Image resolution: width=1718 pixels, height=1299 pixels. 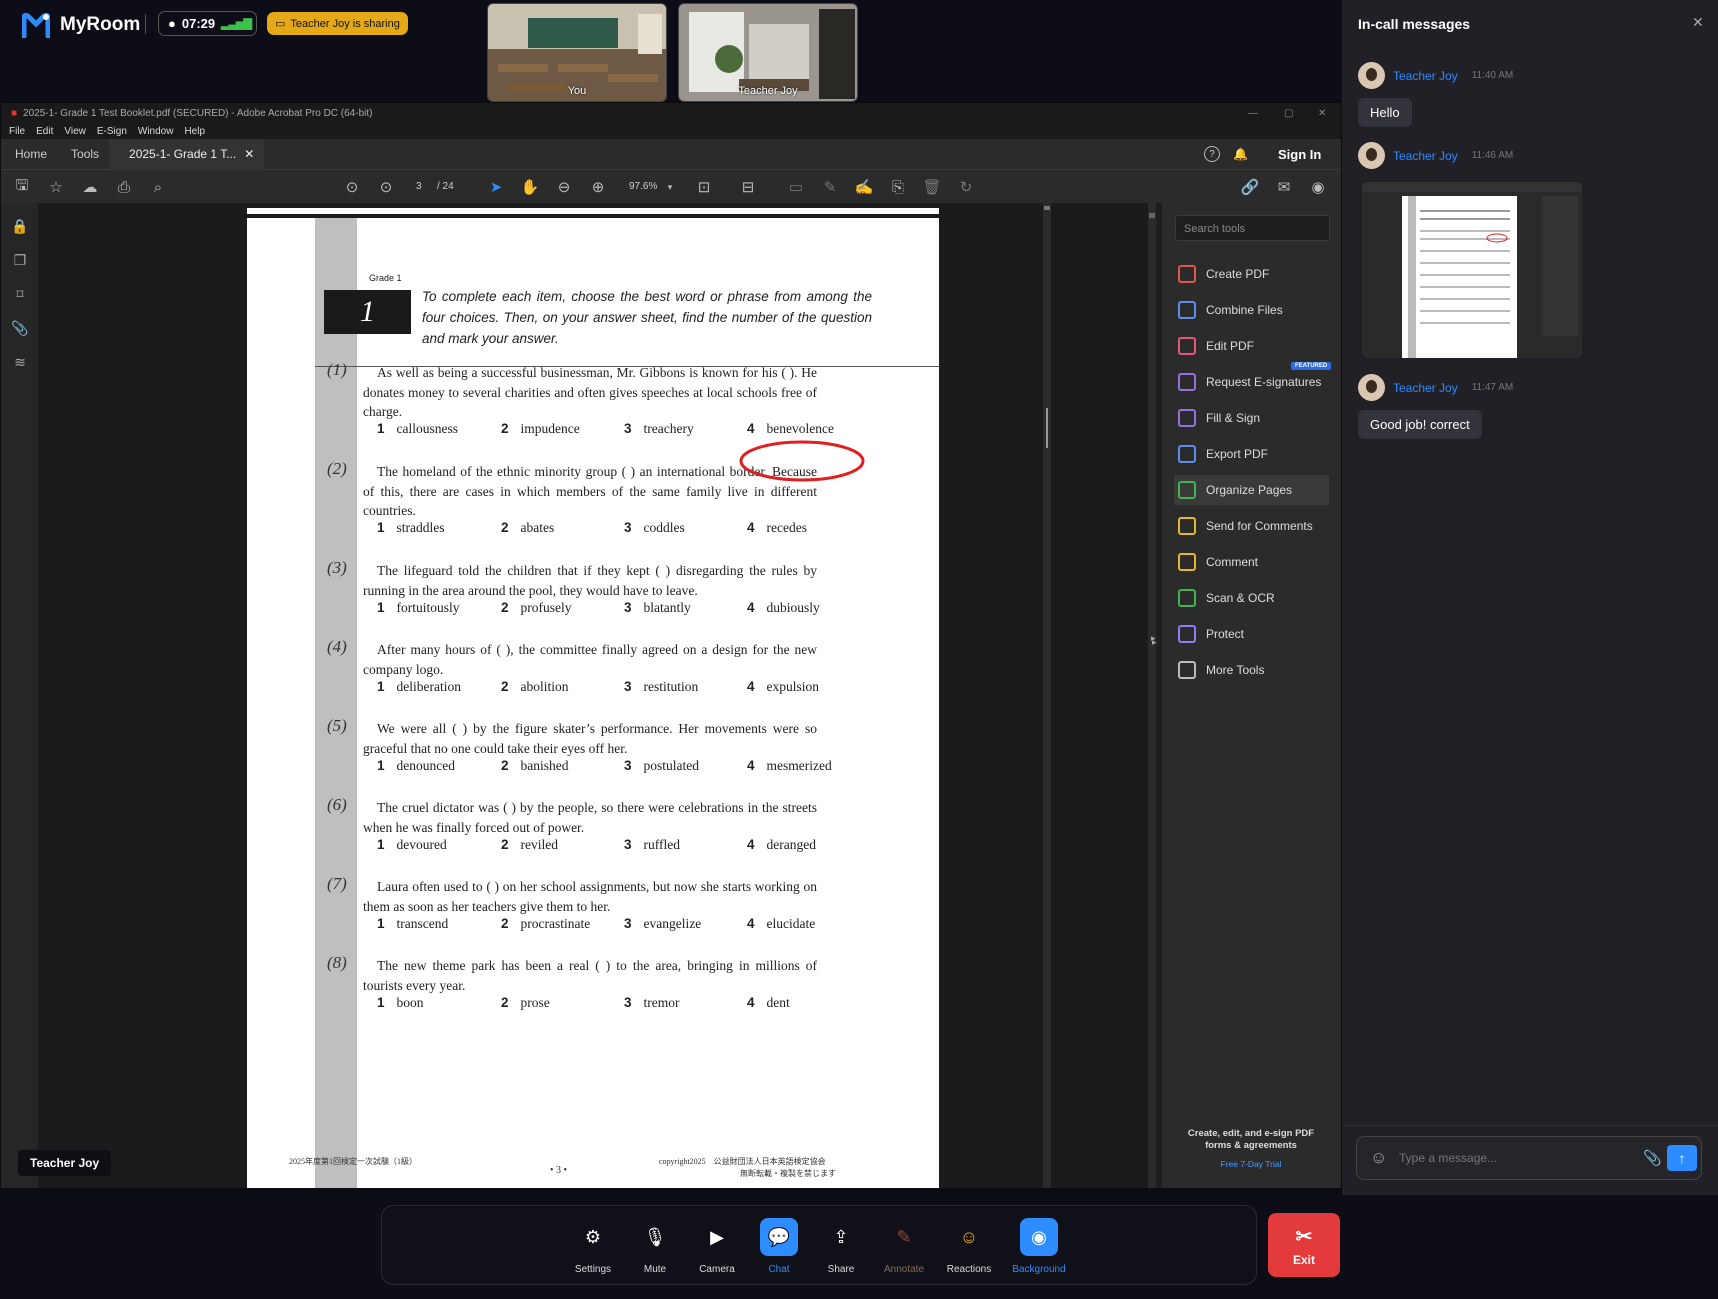 I want to click on control-camera-button: ▶ Camera, so click(x=717, y=1247).